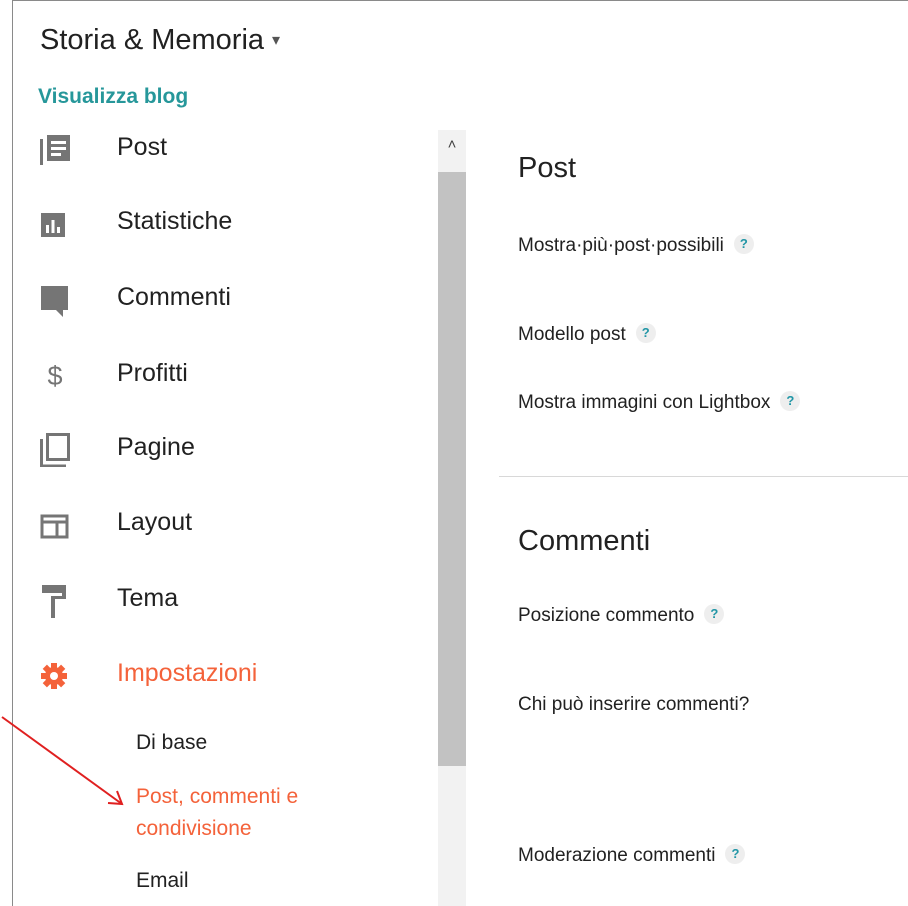 The height and width of the screenshot is (906, 908). Describe the element at coordinates (703, 476) in the screenshot. I see `section-divider` at that location.